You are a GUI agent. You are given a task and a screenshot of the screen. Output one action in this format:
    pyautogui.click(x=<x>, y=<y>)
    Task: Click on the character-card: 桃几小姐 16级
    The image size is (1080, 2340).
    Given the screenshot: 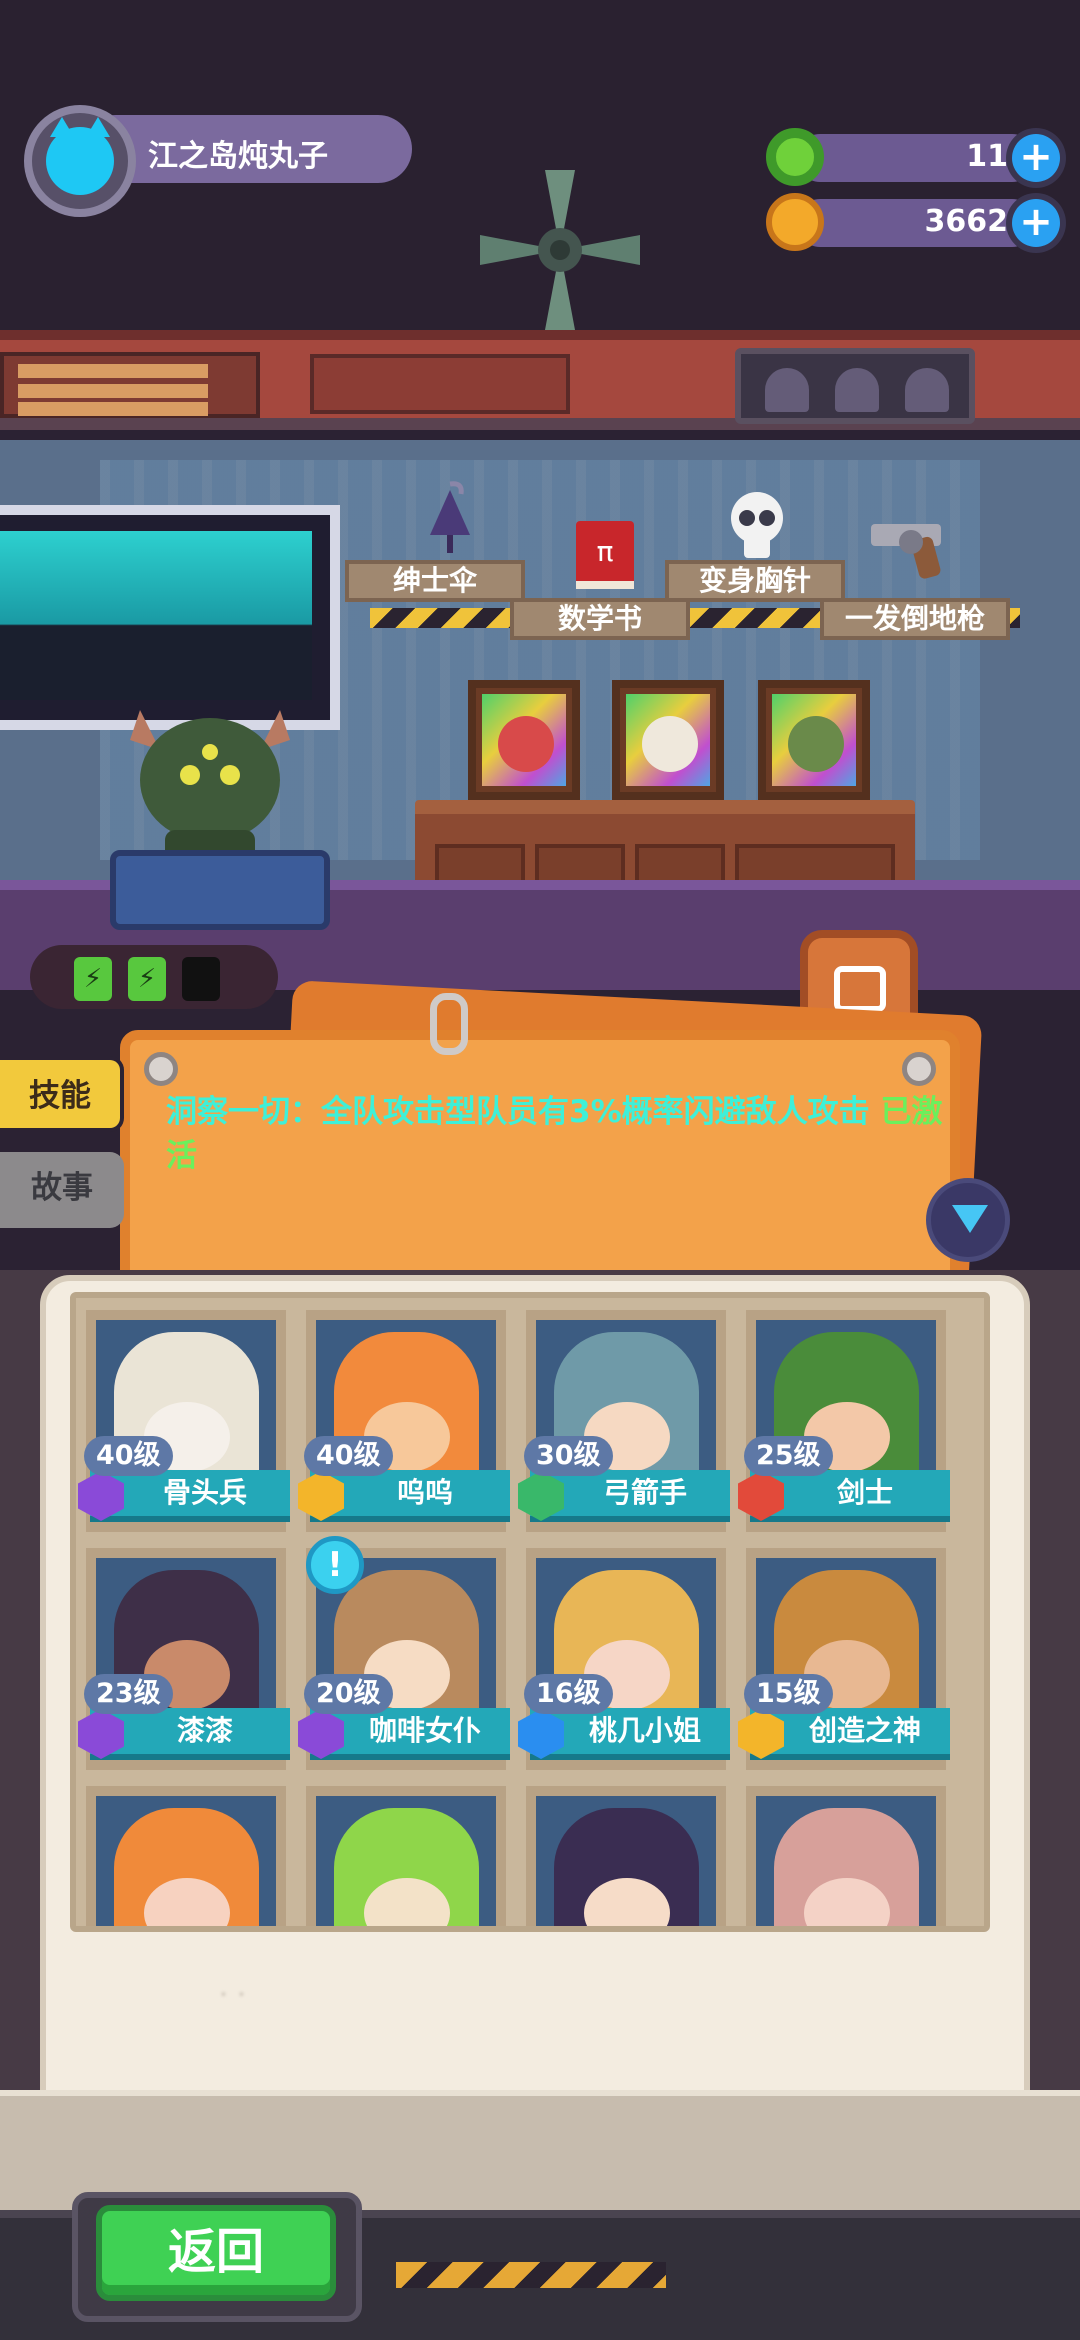 What is the action you would take?
    pyautogui.click(x=624, y=1659)
    